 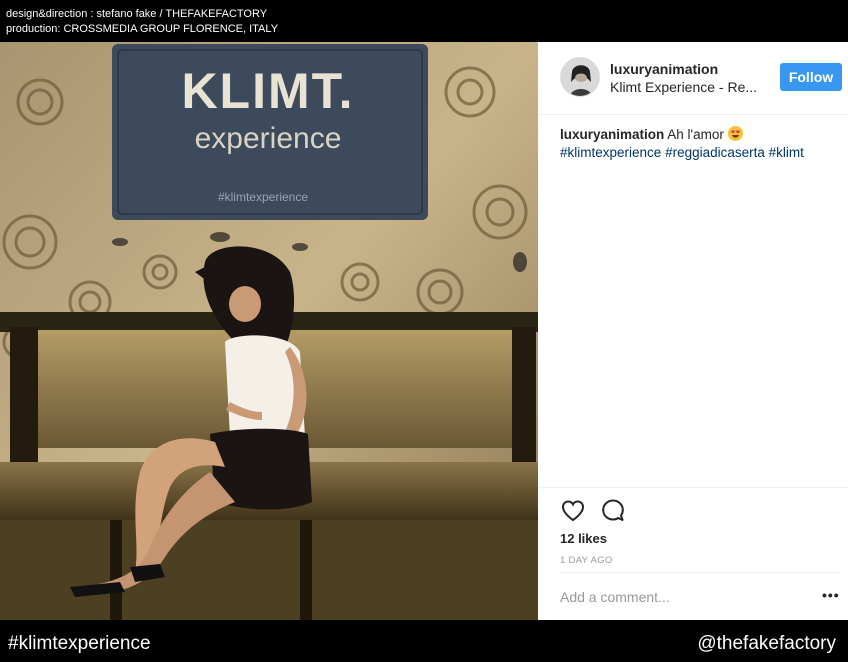 What do you see at coordinates (610, 152) in the screenshot?
I see `hashtag-link: #klimtexperience` at bounding box center [610, 152].